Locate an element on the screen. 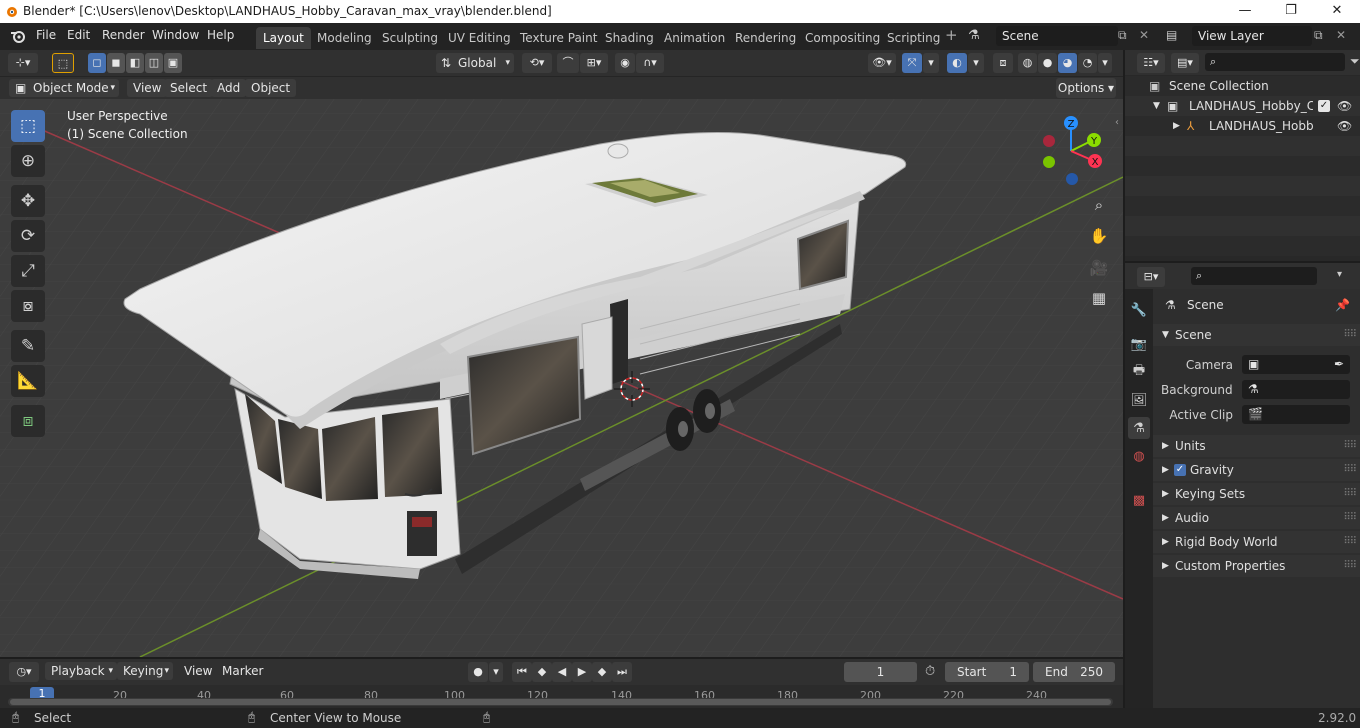 Image resolution: width=1360 pixels, height=728 pixels. start-frame-field: Start 1 is located at coordinates (987, 672).